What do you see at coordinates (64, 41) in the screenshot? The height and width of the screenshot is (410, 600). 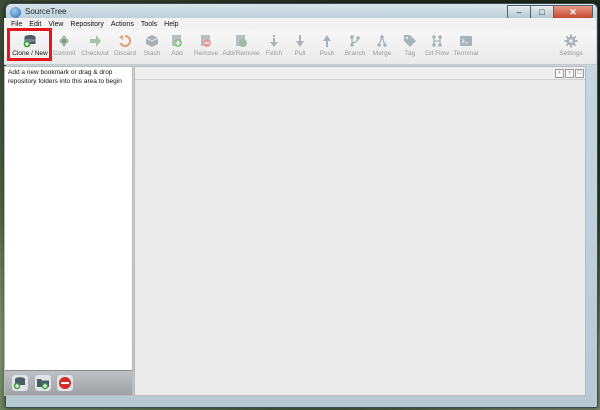 I see `commit-icon` at bounding box center [64, 41].